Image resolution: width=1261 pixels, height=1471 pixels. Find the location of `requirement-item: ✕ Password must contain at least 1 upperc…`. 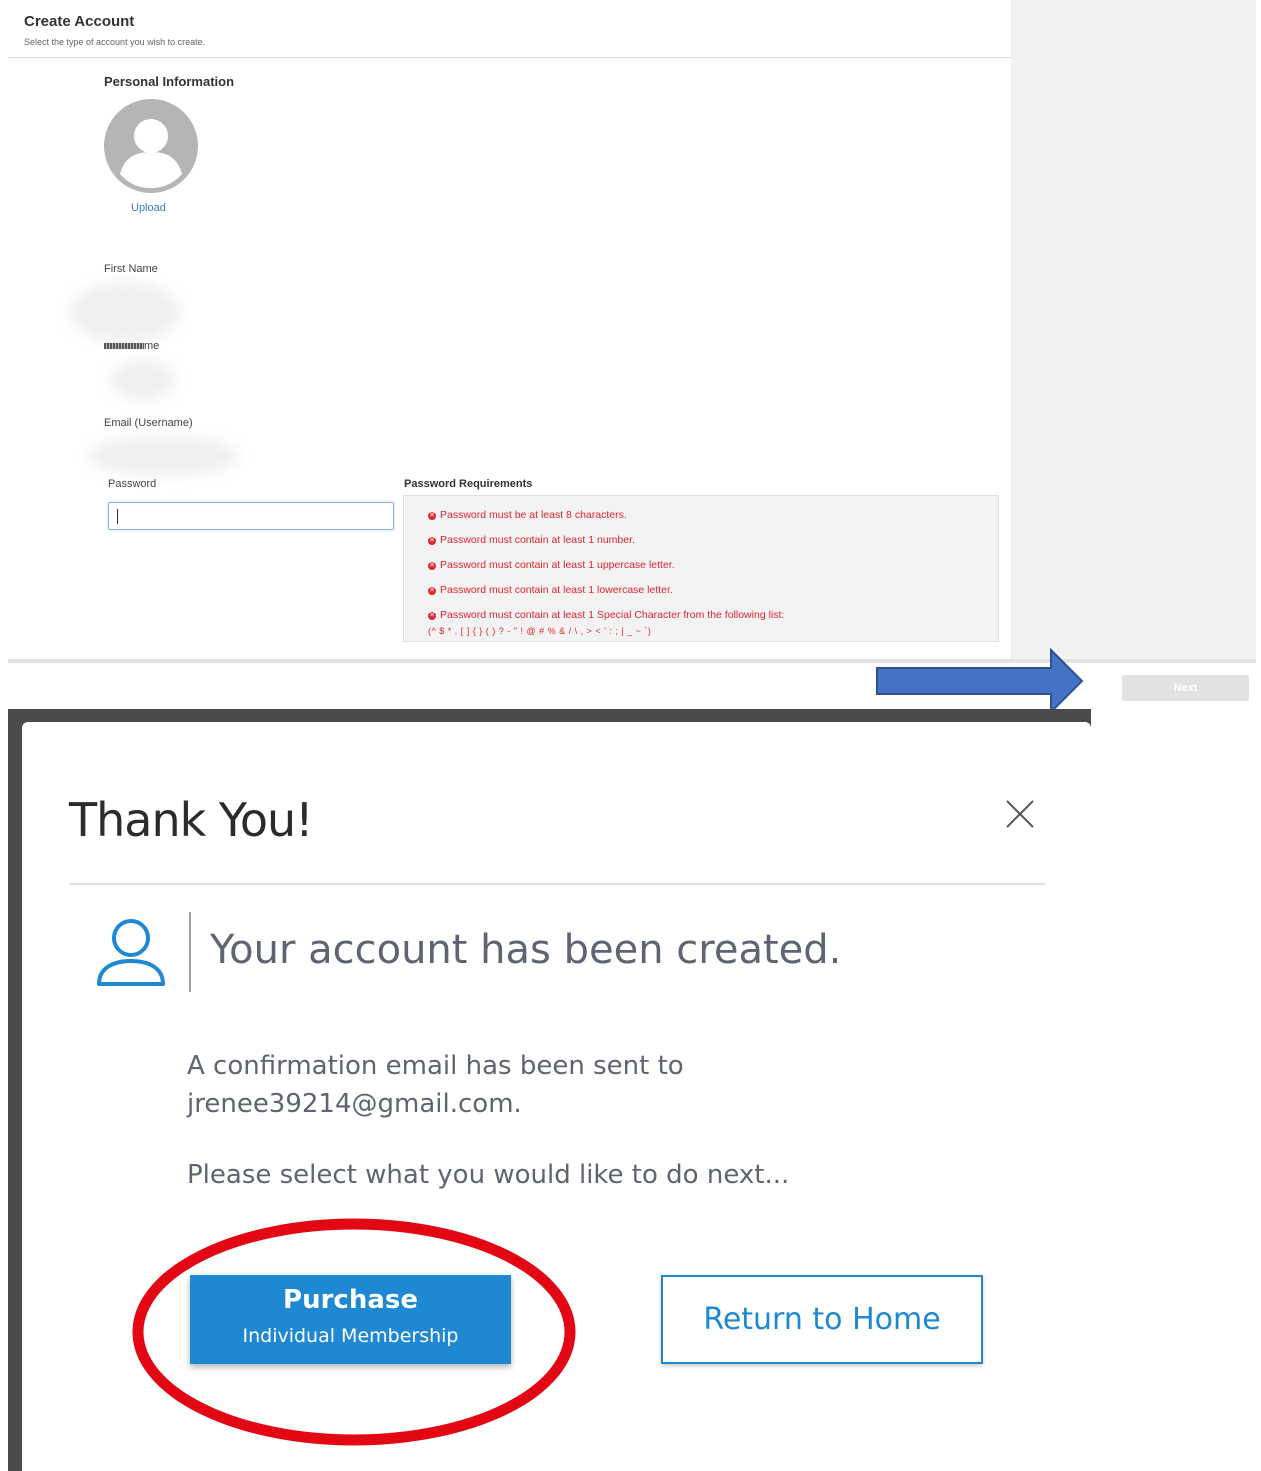

requirement-item: ✕ Password must contain at least 1 upperc… is located at coordinates (551, 565).